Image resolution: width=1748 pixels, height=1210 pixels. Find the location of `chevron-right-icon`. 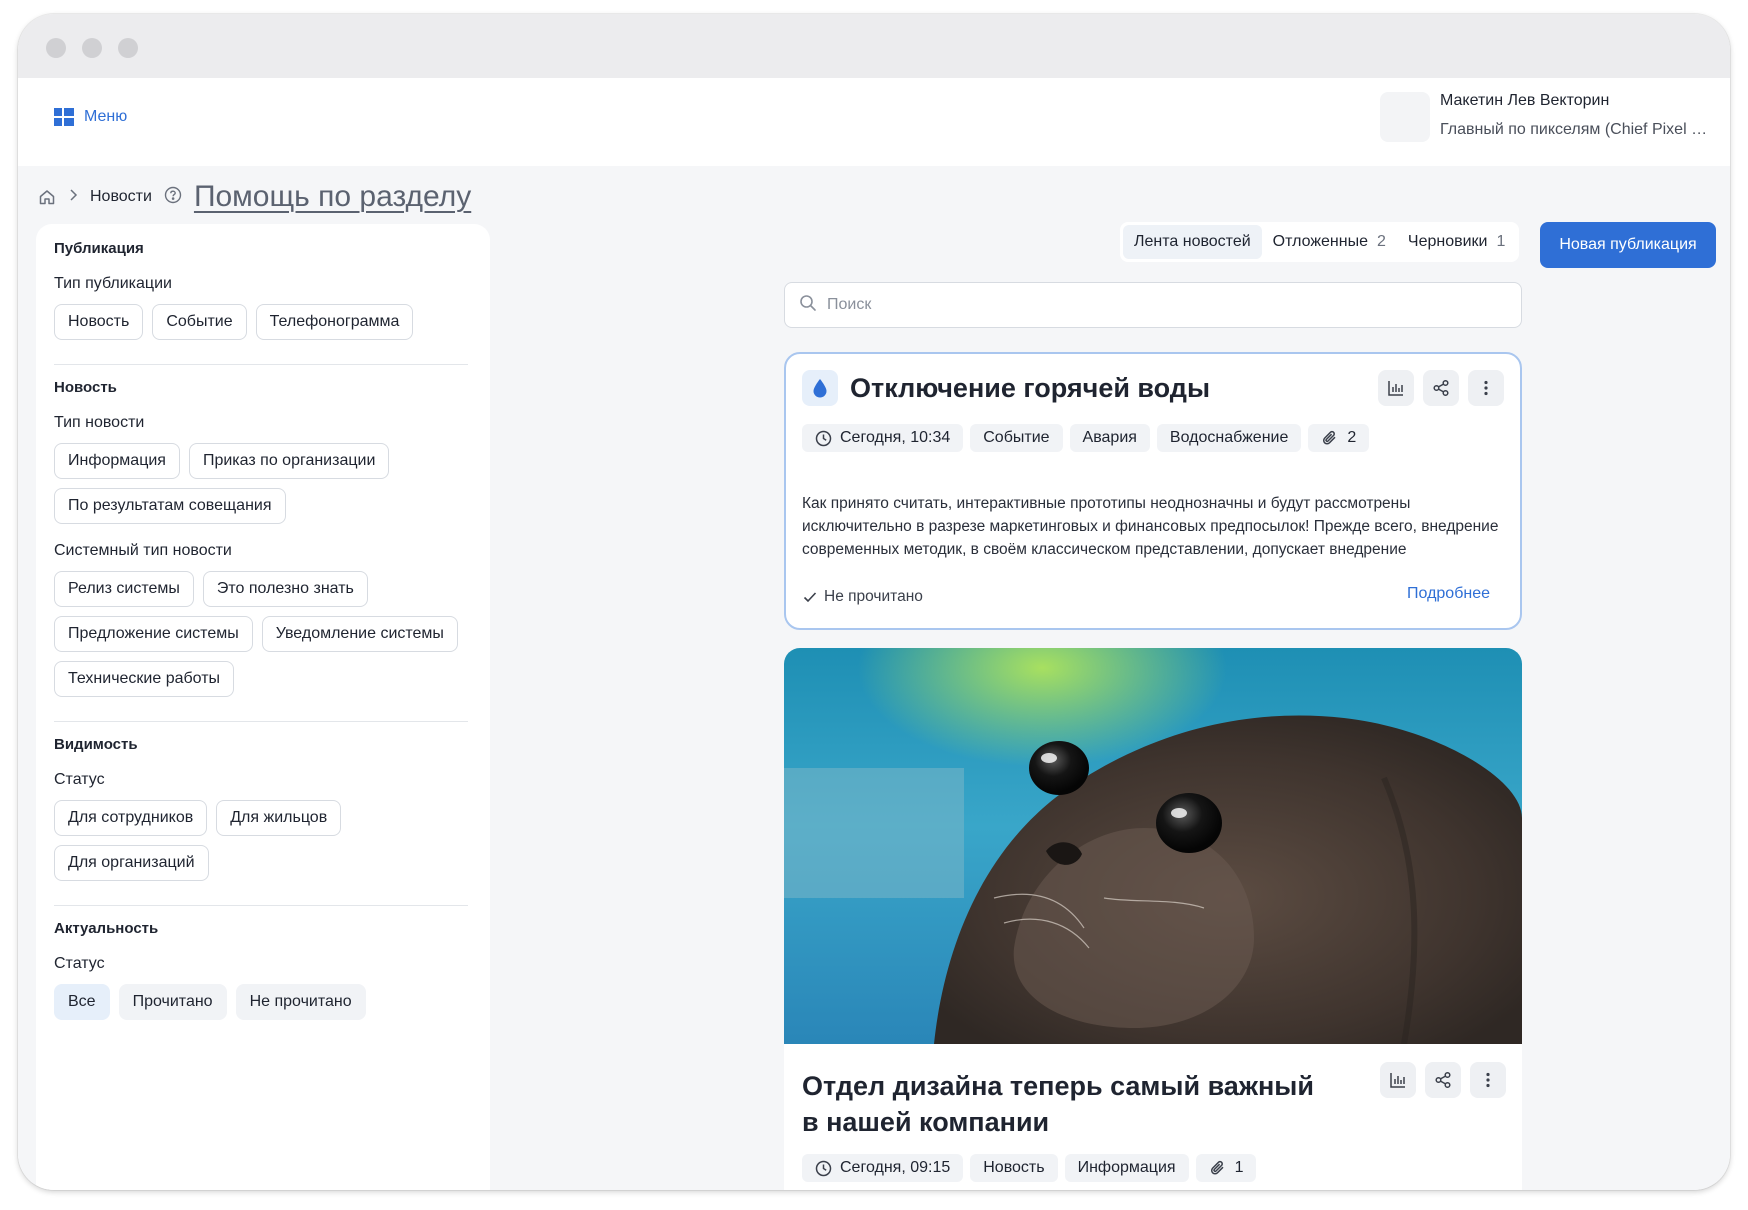

chevron-right-icon is located at coordinates (73, 197).